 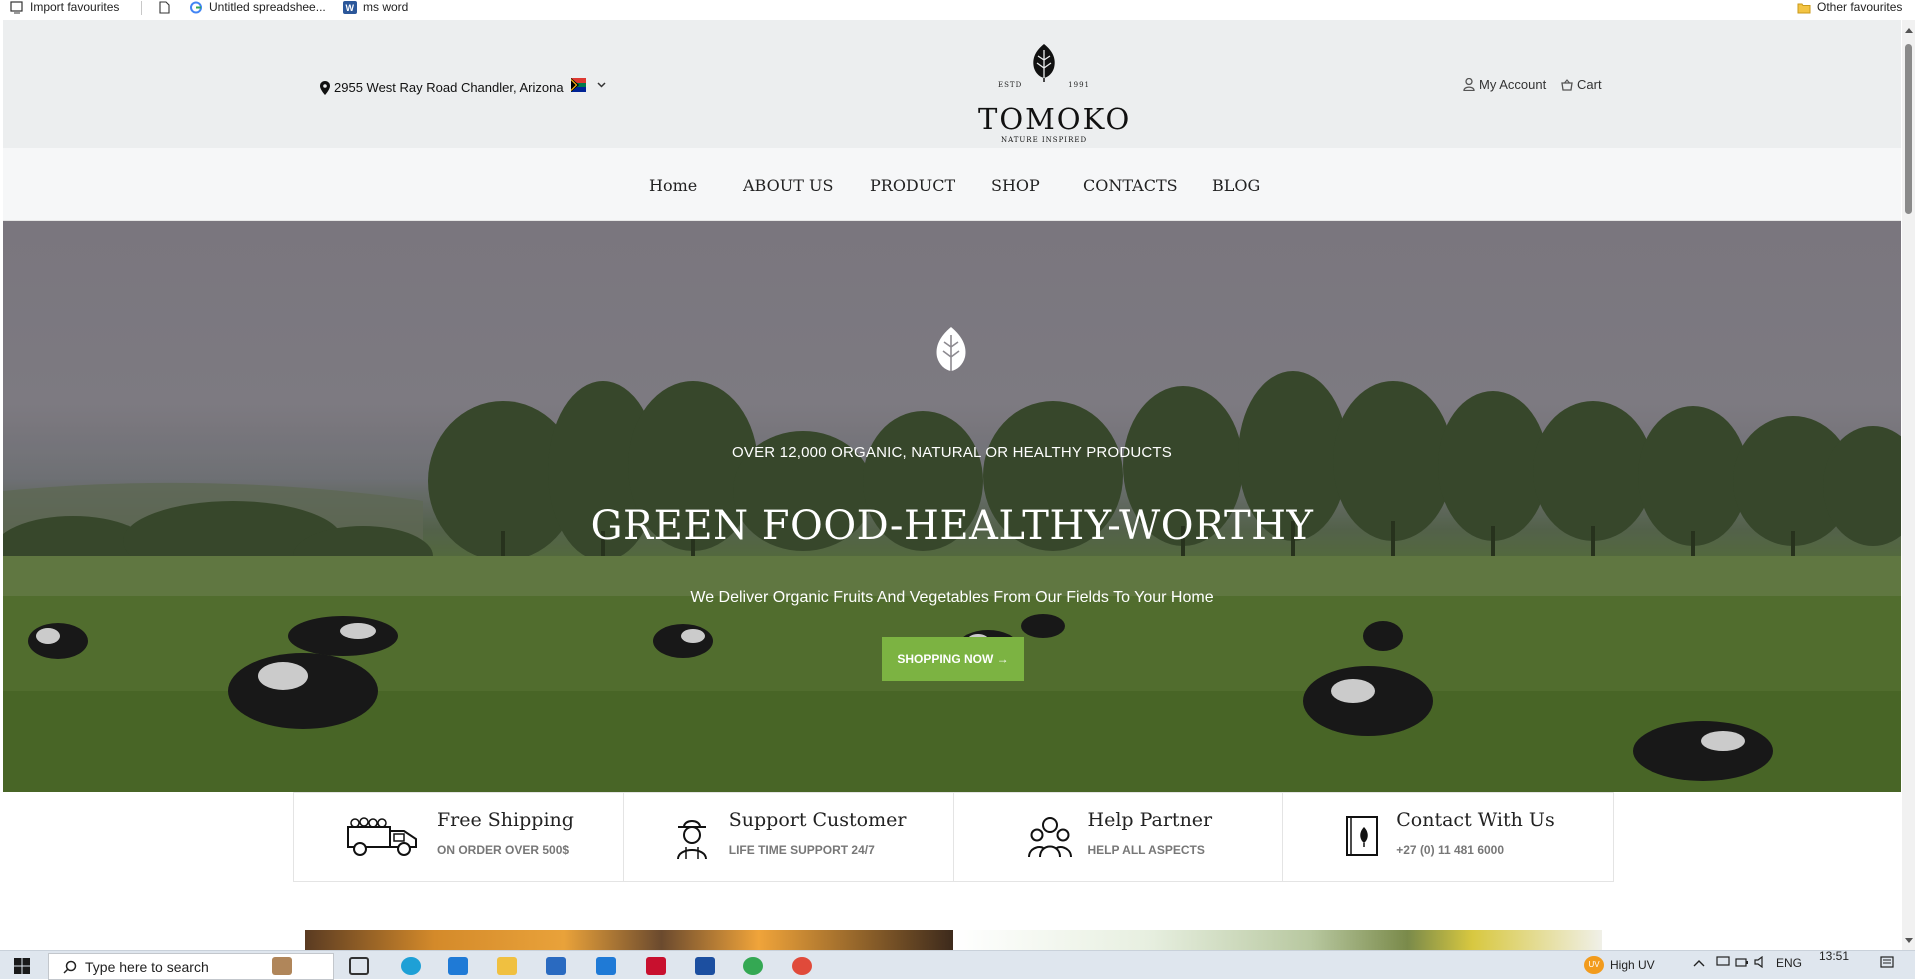 I want to click on bookmark-ms-word: W ms word, so click(x=375, y=7).